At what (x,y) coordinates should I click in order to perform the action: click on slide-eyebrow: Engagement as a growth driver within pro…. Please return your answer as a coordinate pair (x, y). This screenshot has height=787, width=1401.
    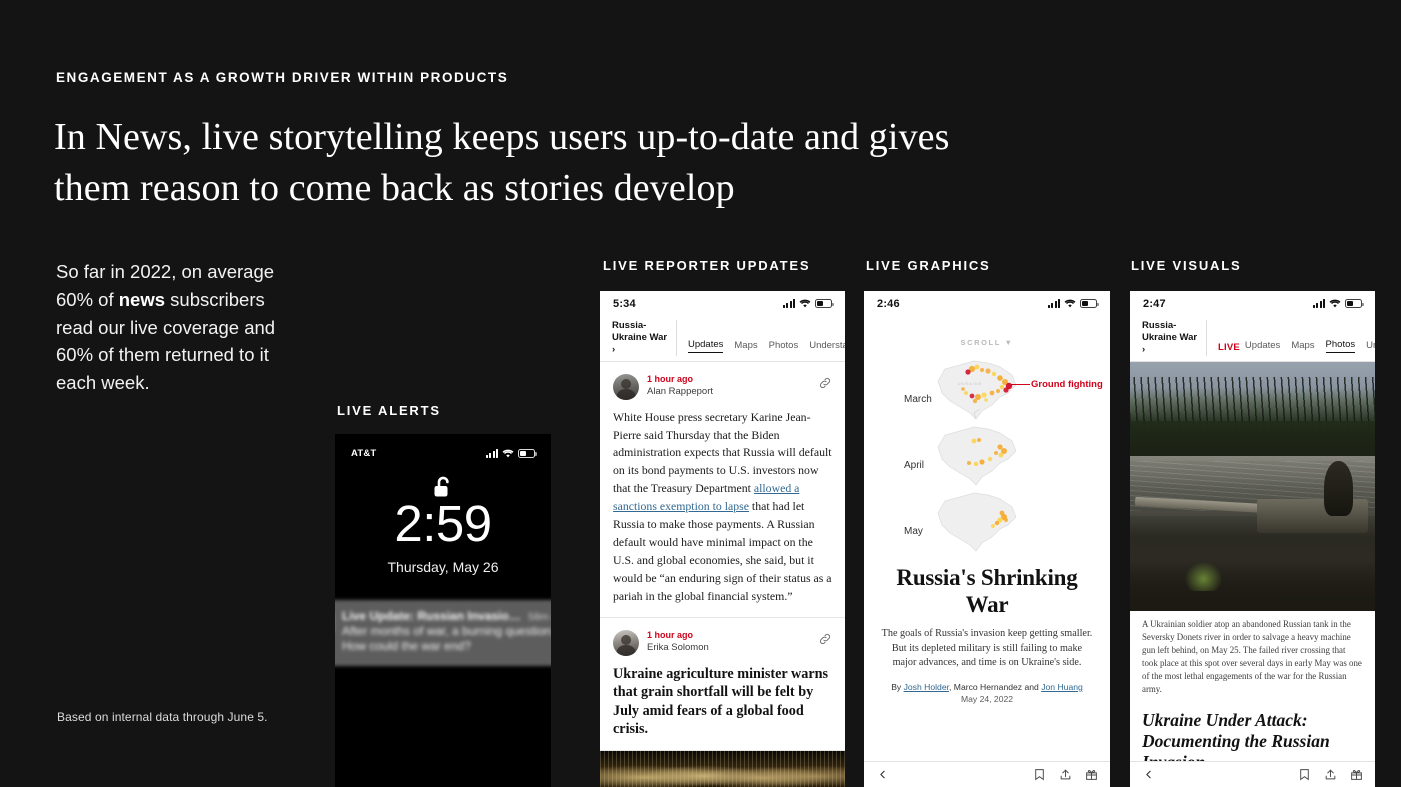
    Looking at the image, I should click on (282, 77).